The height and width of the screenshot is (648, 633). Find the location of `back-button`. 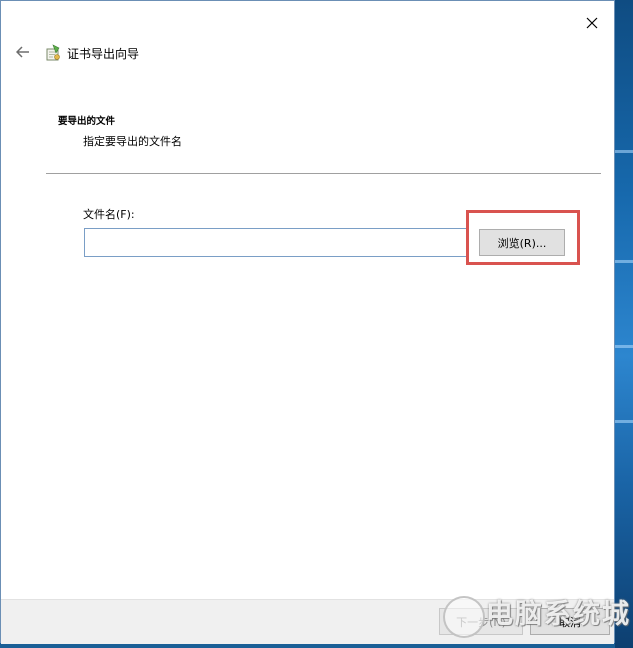

back-button is located at coordinates (23, 52).